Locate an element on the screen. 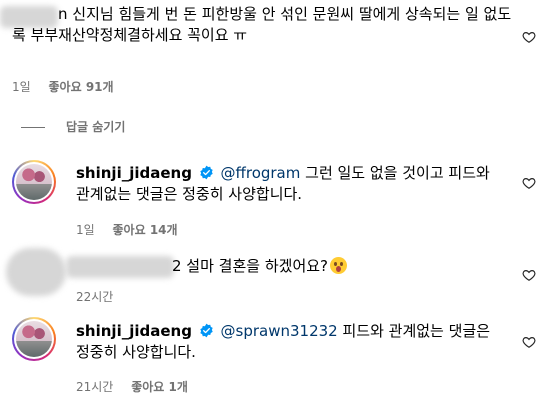 The height and width of the screenshot is (405, 550). mention-link: @ffrogram is located at coordinates (261, 173).